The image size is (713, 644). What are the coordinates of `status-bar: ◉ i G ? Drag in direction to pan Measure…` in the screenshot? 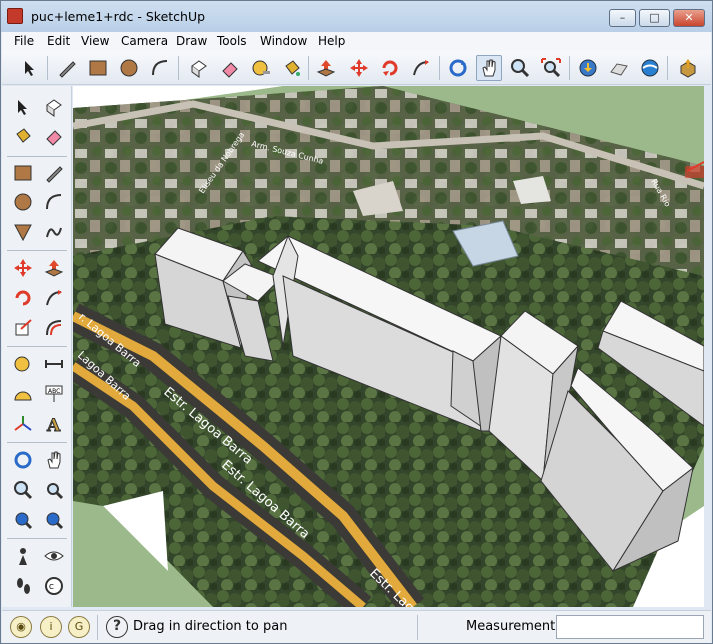 It's located at (356, 626).